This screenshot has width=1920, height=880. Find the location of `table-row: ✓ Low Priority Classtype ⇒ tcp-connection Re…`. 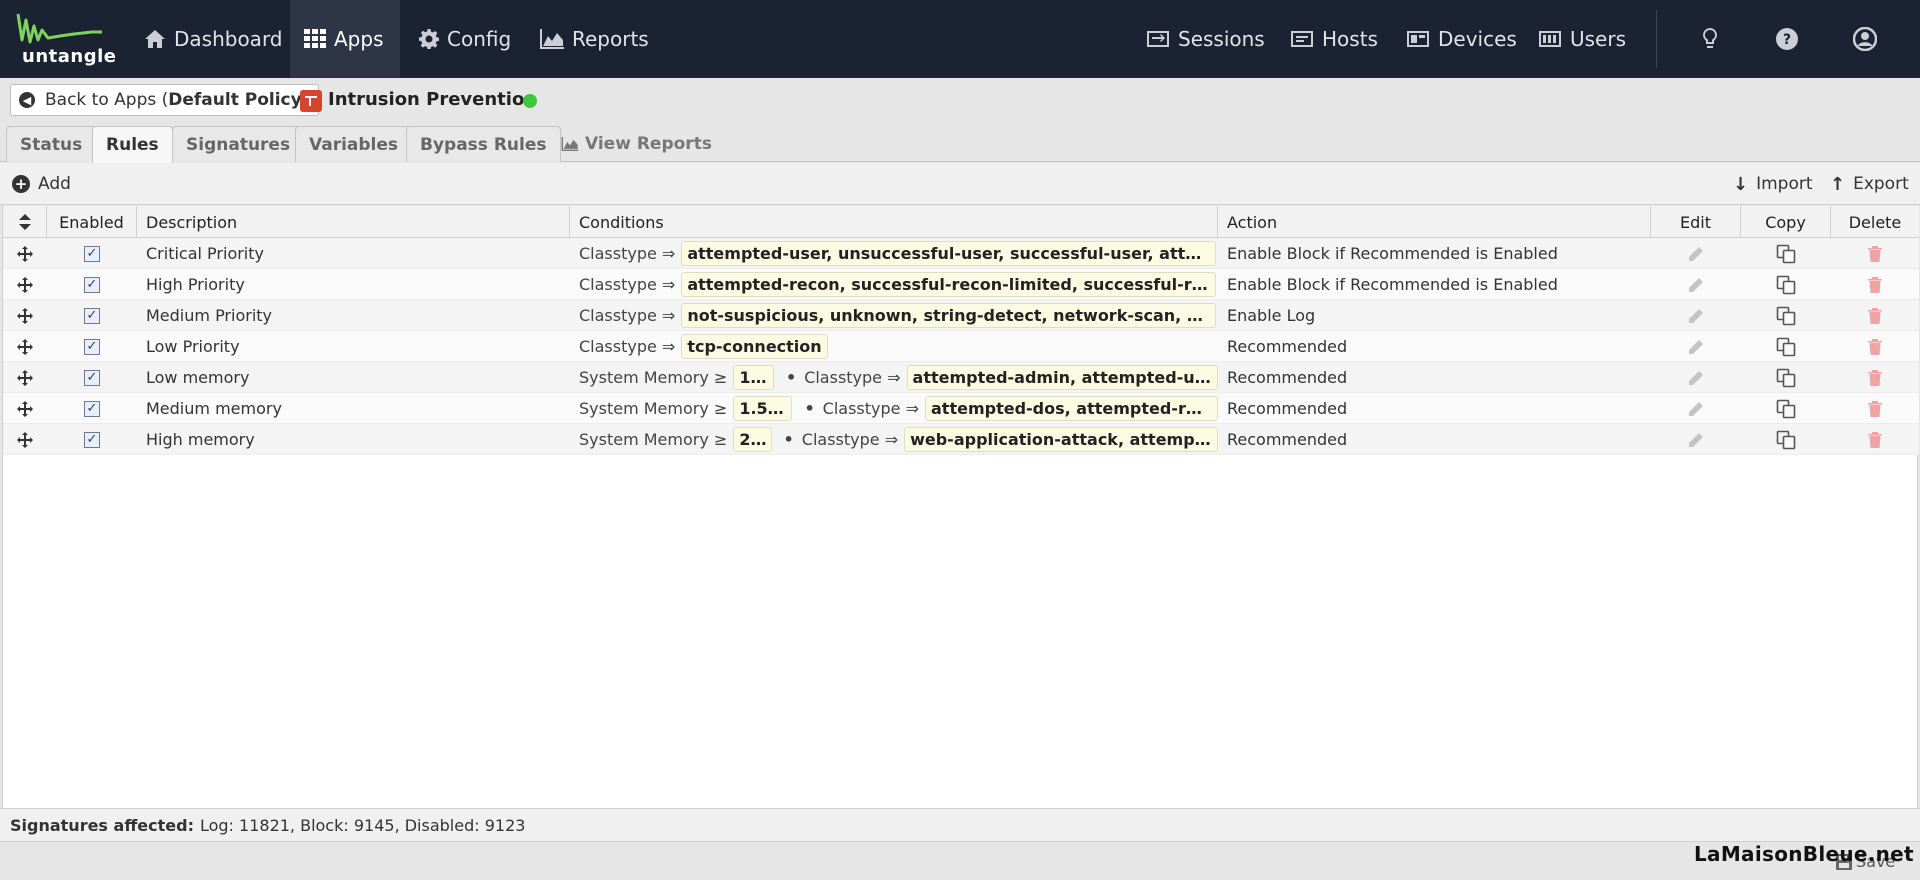

table-row: ✓ Low Priority Classtype ⇒ tcp-connection Re… is located at coordinates (961, 346).